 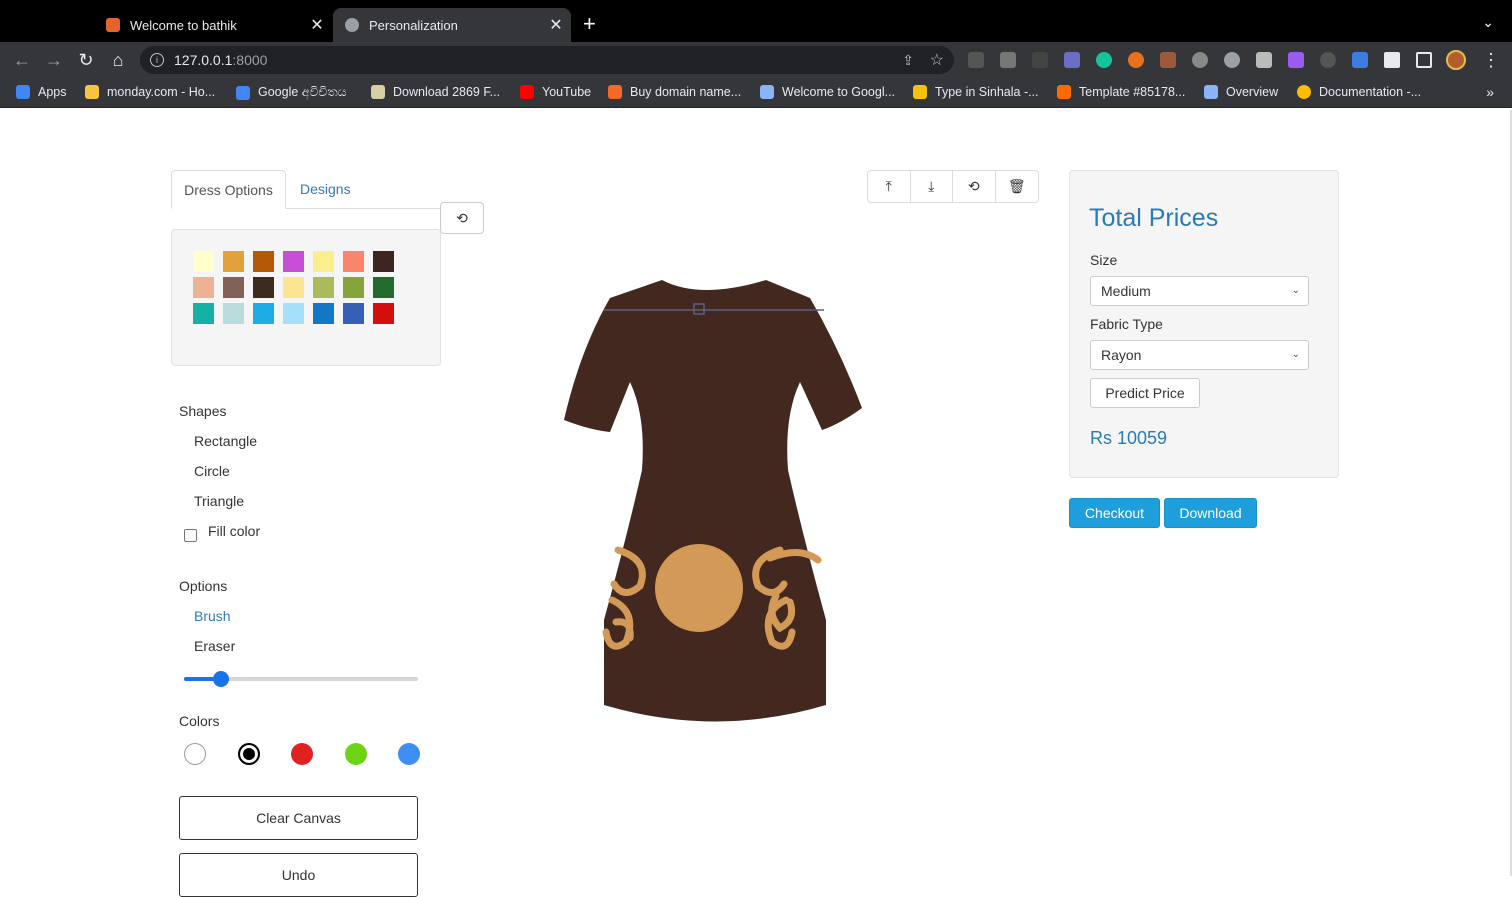 What do you see at coordinates (413, 25) in the screenshot?
I see `tab-title: Personalization` at bounding box center [413, 25].